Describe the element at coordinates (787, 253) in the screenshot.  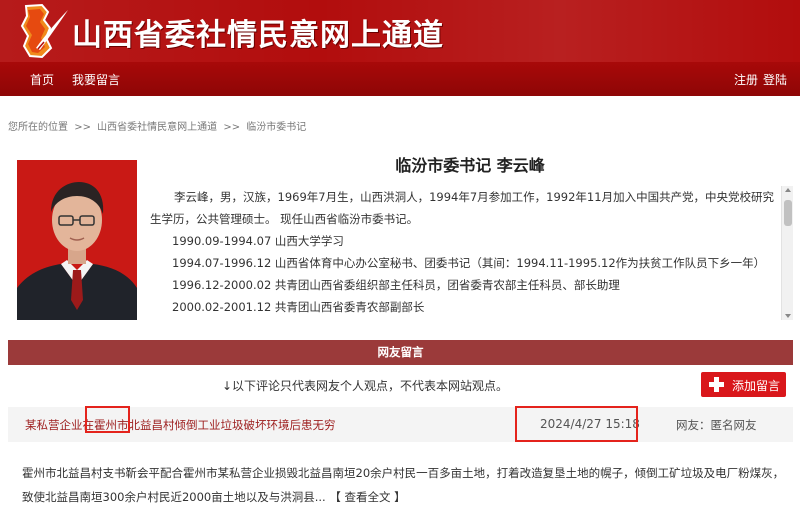
I see `bio-scrollbar` at that location.